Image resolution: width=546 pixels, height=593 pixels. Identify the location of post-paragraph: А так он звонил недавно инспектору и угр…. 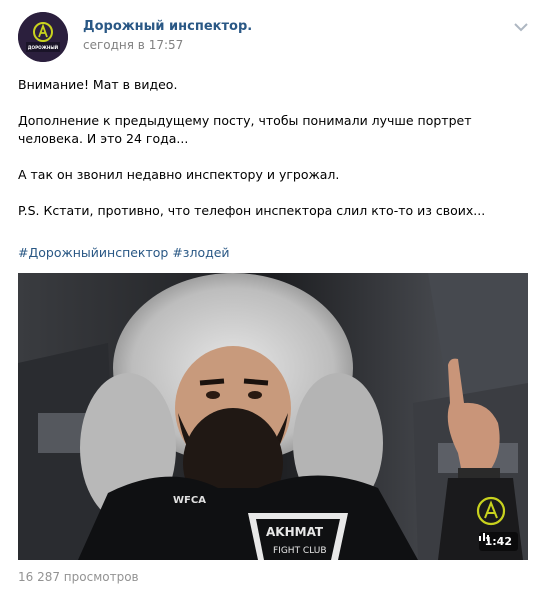
(179, 174).